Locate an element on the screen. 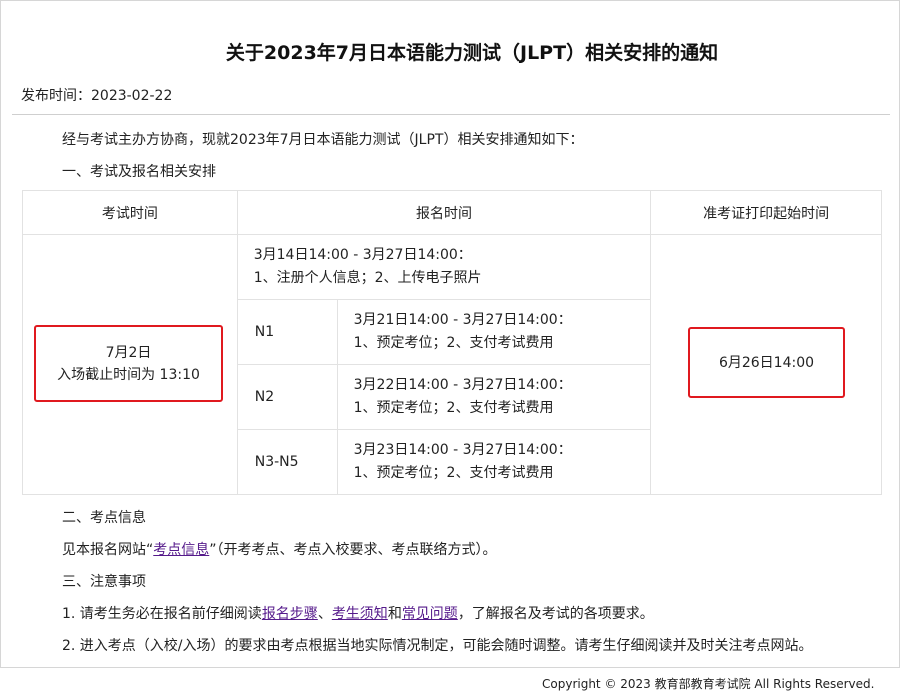  table-header-row: 考试时间 报名时间 准考证打印起始时间 is located at coordinates (452, 212).